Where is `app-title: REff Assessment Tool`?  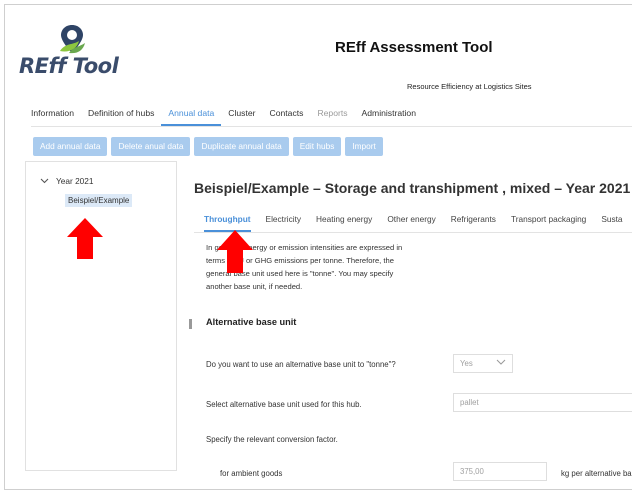
app-title: REff Assessment Tool is located at coordinates (414, 47).